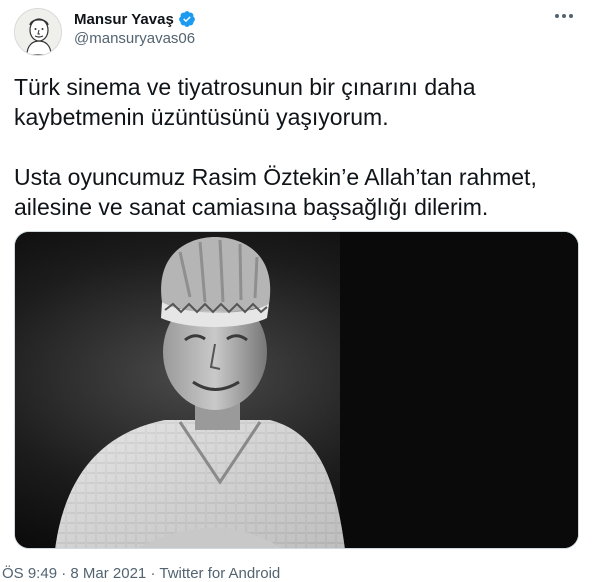 This screenshot has height=582, width=598. I want to click on author-handle: @mansuryavas06, so click(134, 38).